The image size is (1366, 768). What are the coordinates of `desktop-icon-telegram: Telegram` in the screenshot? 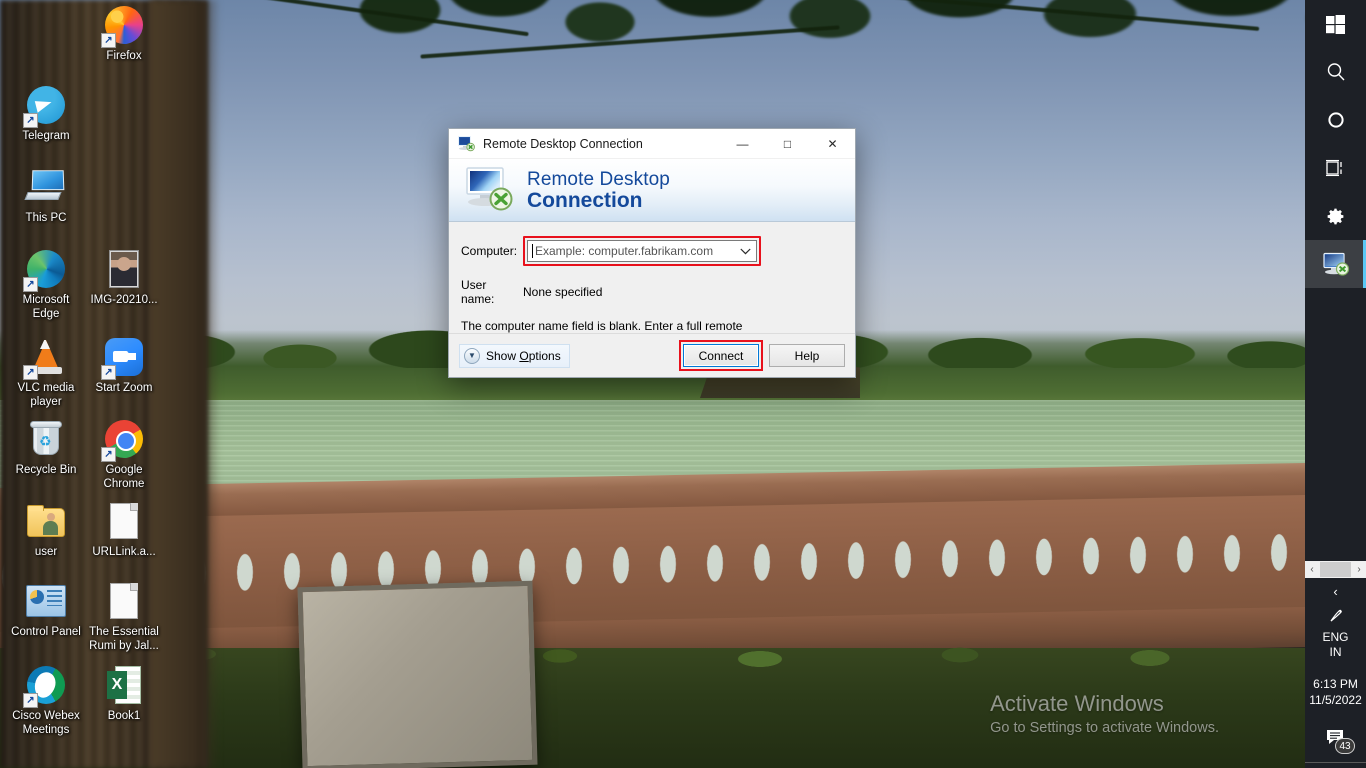 It's located at (46, 114).